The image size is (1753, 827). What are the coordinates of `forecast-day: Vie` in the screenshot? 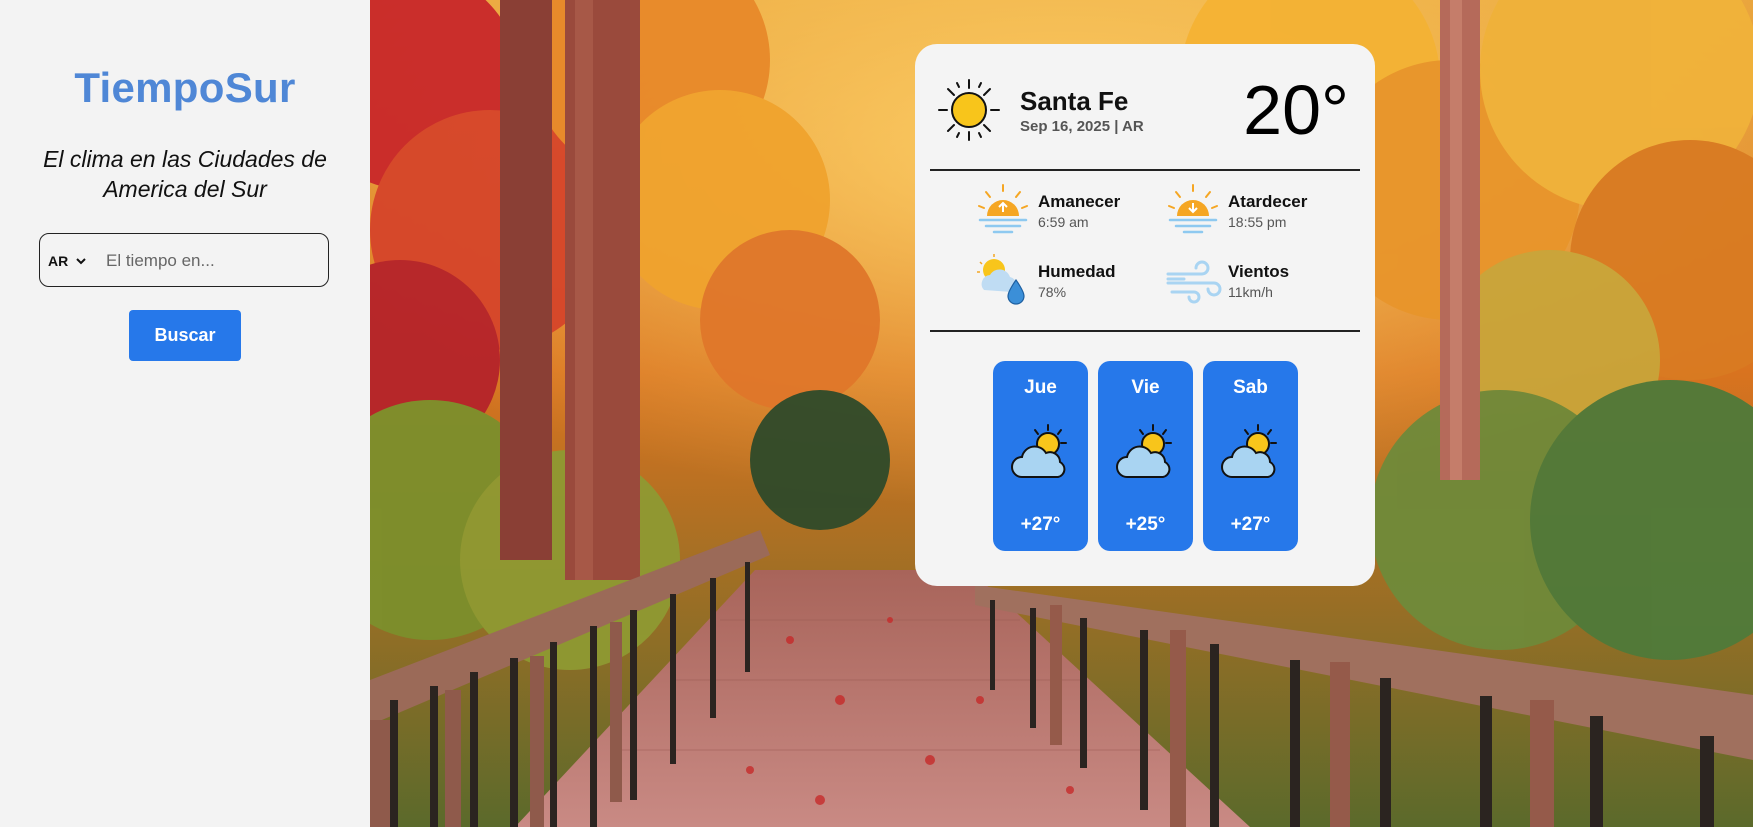 It's located at (1145, 387).